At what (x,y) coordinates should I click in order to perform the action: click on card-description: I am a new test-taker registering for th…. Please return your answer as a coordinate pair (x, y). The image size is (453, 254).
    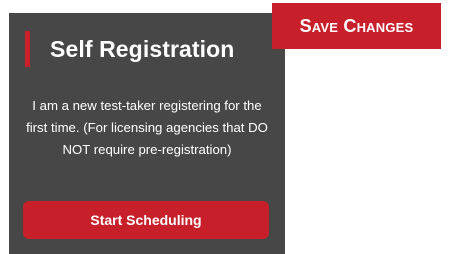
    Looking at the image, I should click on (147, 127).